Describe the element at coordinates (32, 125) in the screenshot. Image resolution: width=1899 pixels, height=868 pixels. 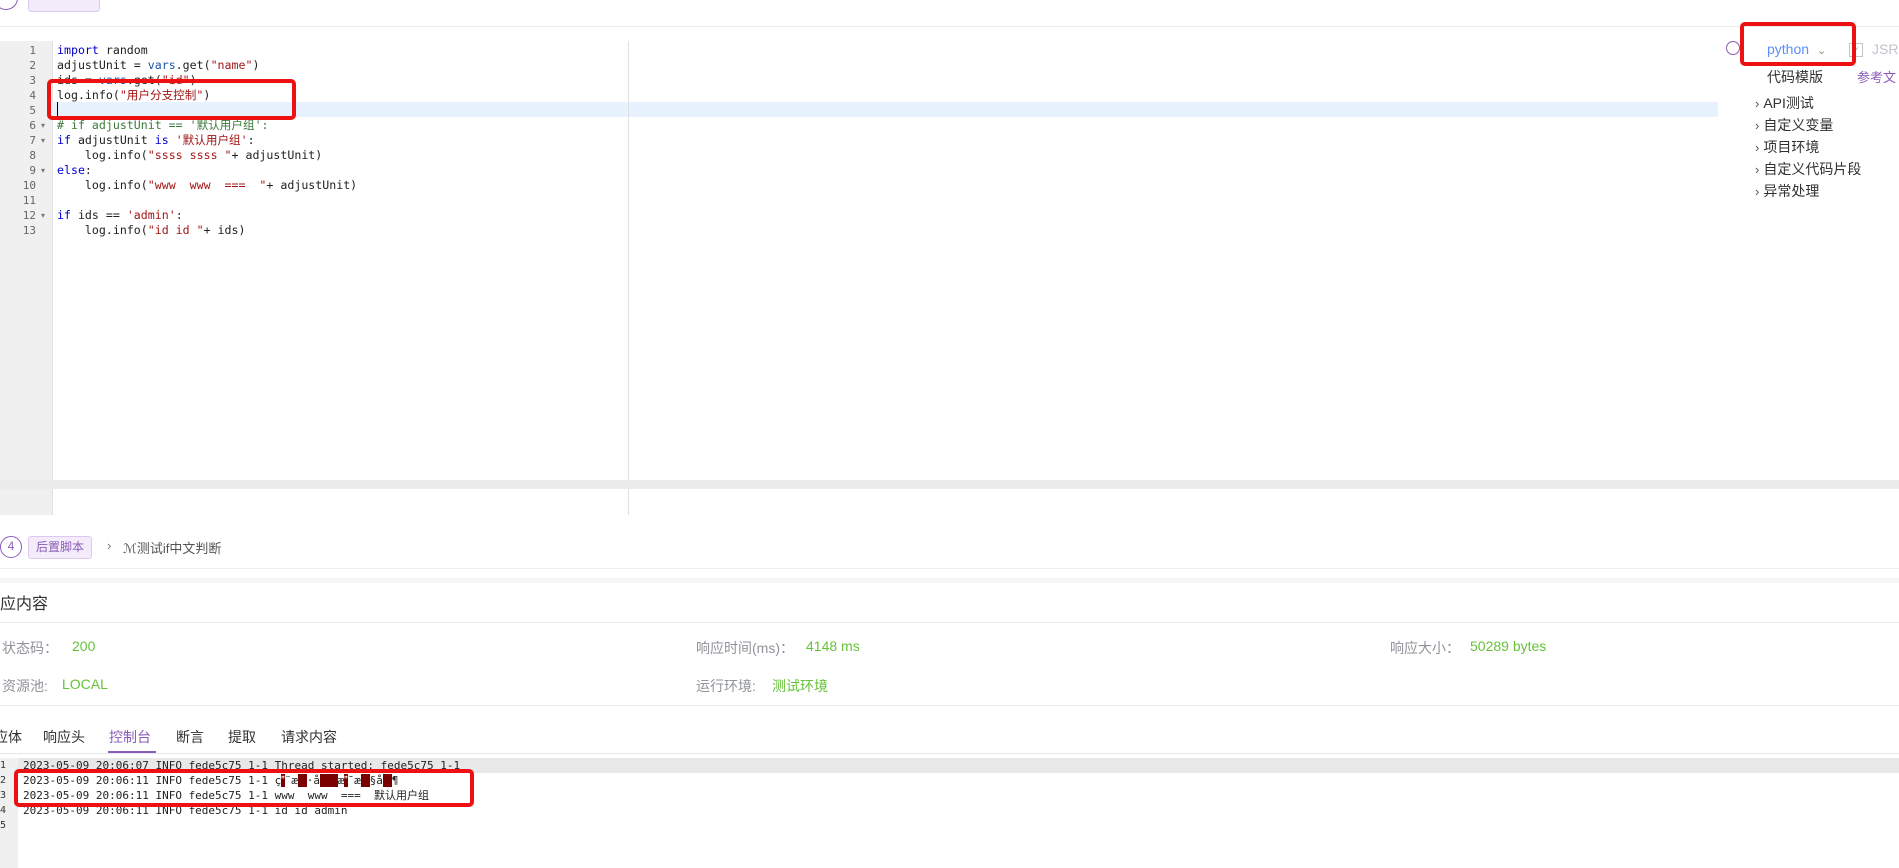
I see `line-number: 6` at that location.